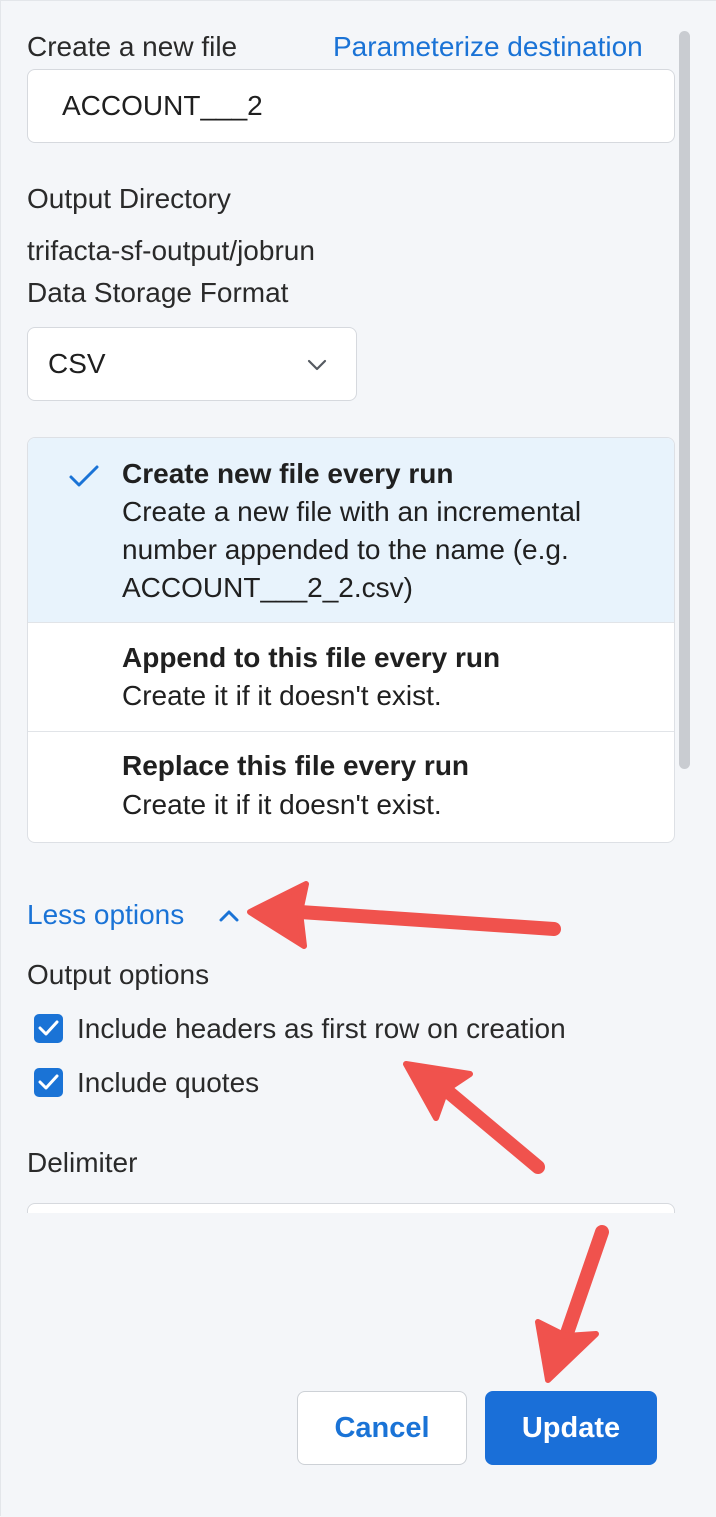 This screenshot has width=716, height=1517. What do you see at coordinates (192, 364) in the screenshot?
I see `storage-format-select: CSV` at bounding box center [192, 364].